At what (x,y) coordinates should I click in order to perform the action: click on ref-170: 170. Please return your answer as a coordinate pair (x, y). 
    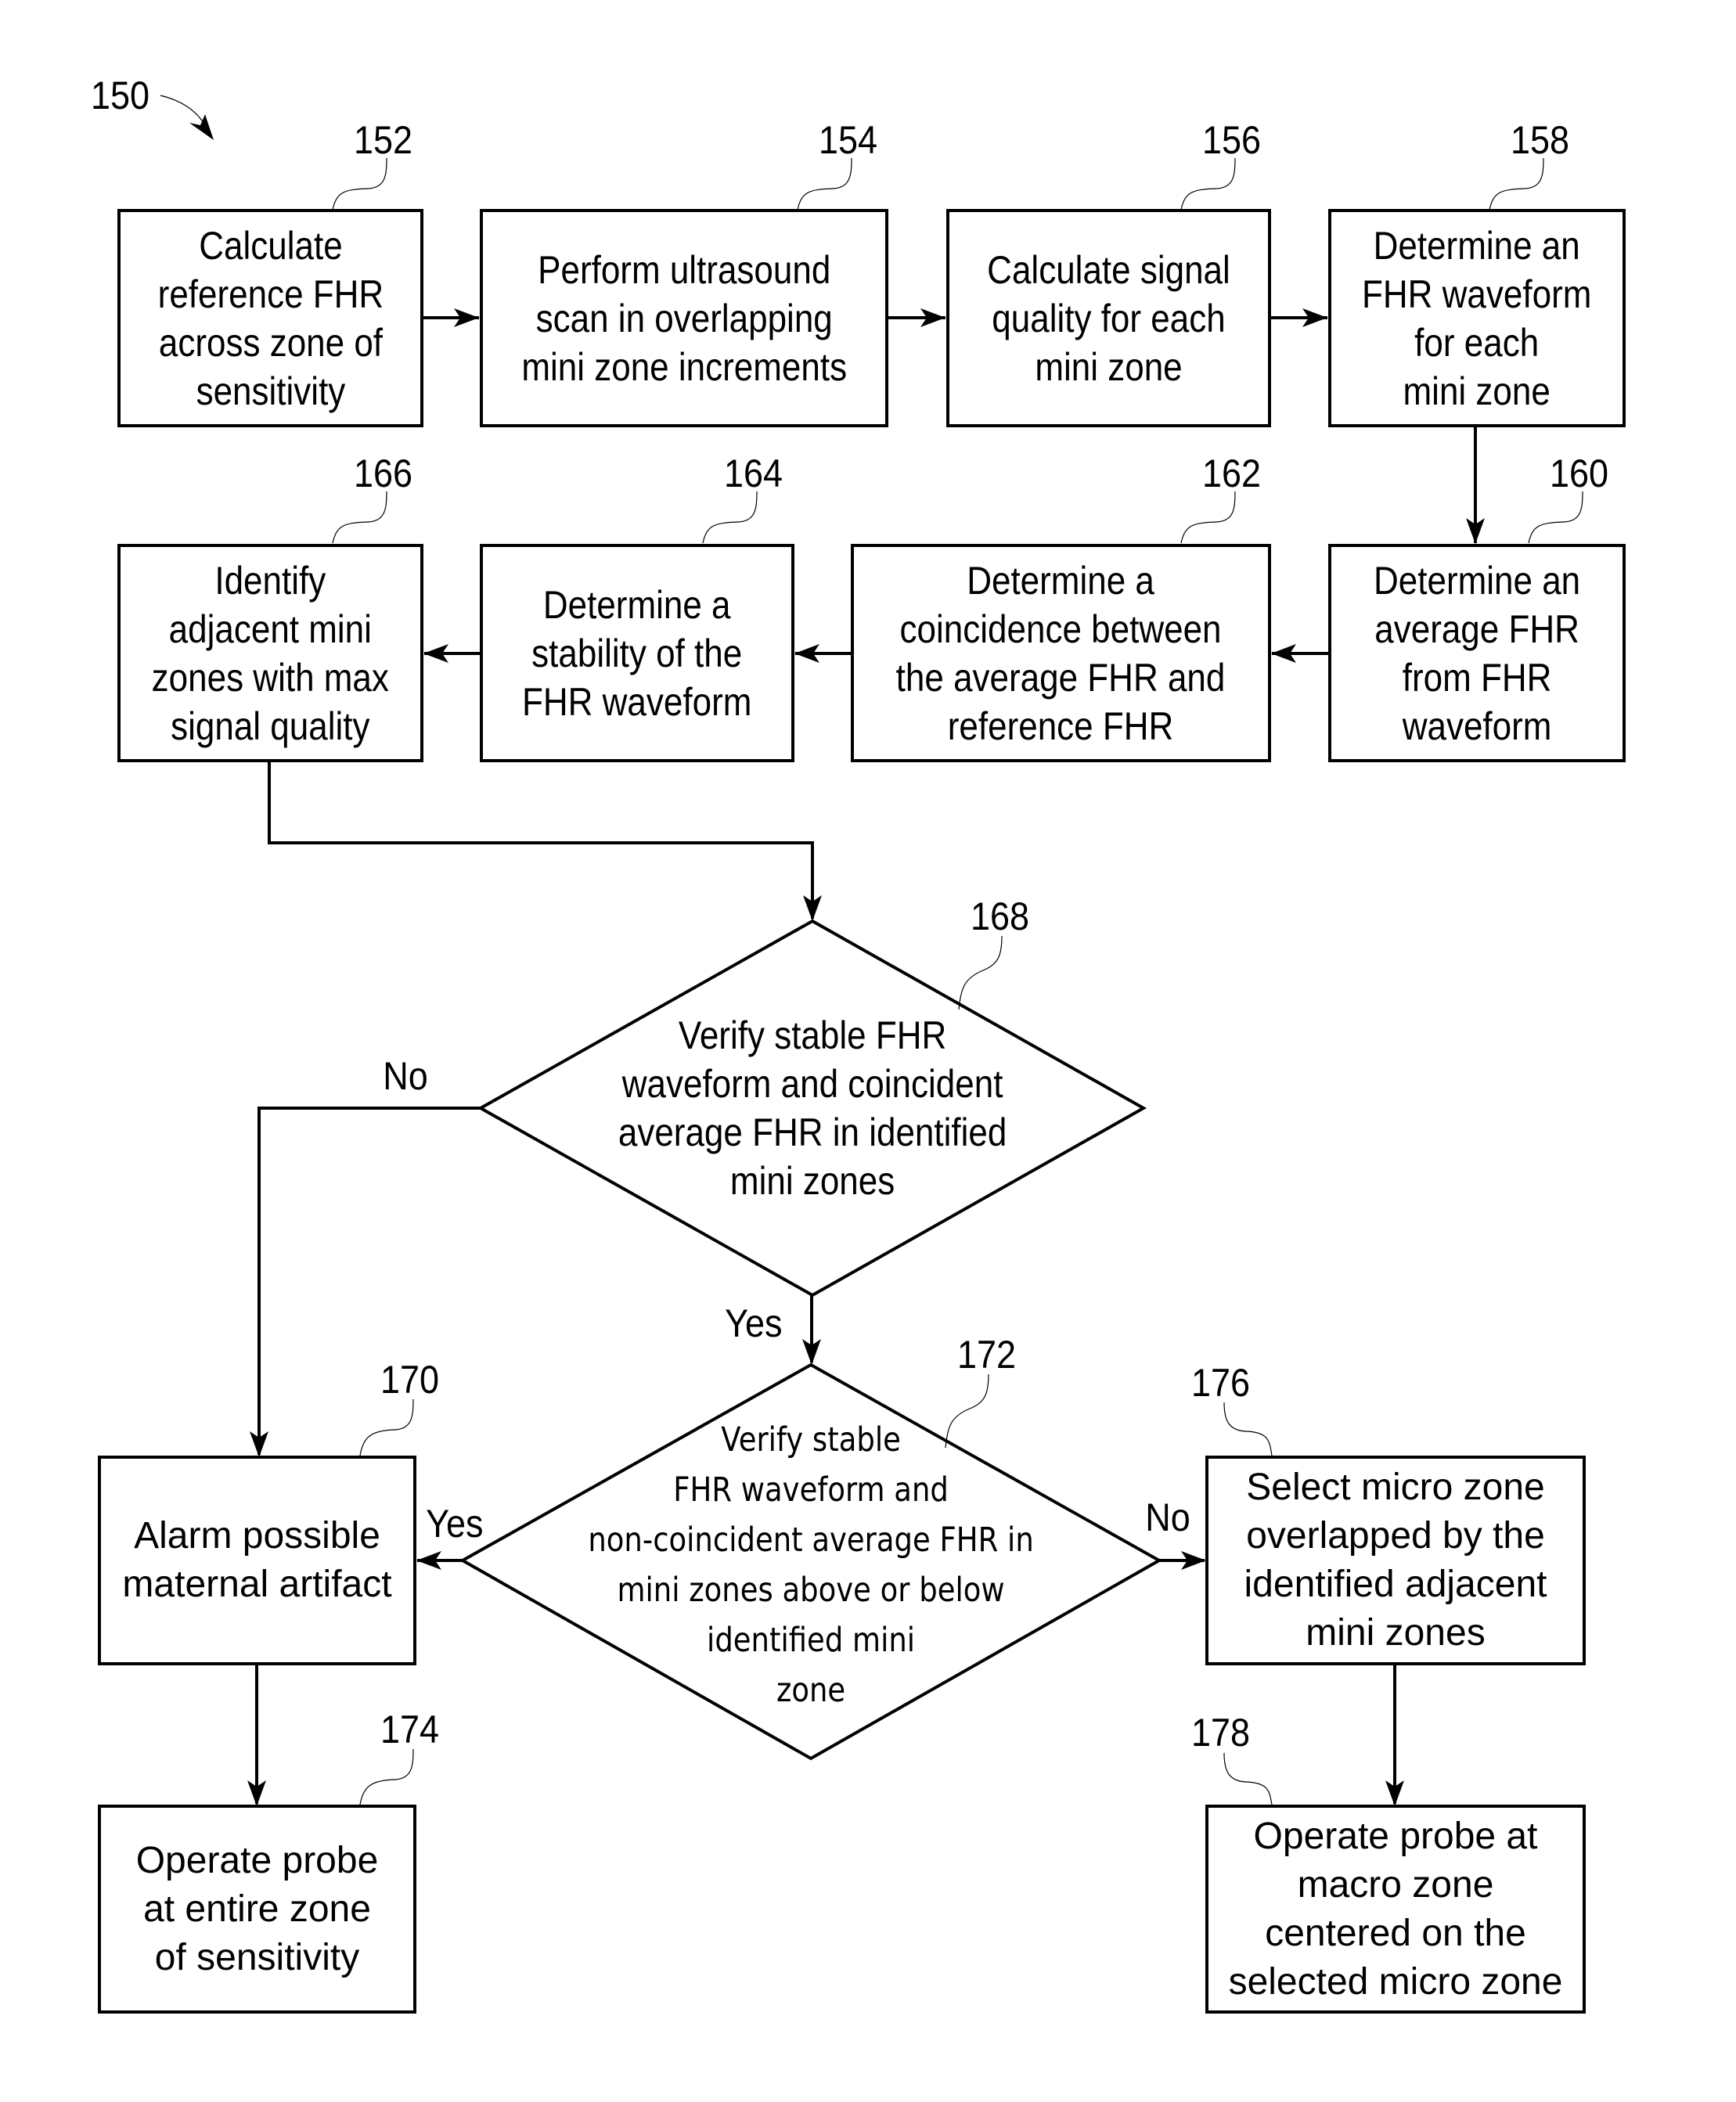
    Looking at the image, I should click on (410, 1380).